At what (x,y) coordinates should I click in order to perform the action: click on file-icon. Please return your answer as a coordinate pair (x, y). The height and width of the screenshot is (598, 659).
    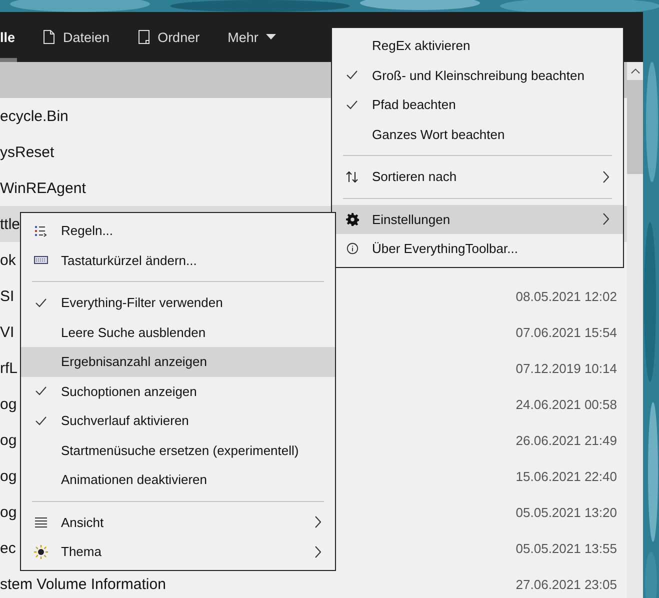
    Looking at the image, I should click on (49, 37).